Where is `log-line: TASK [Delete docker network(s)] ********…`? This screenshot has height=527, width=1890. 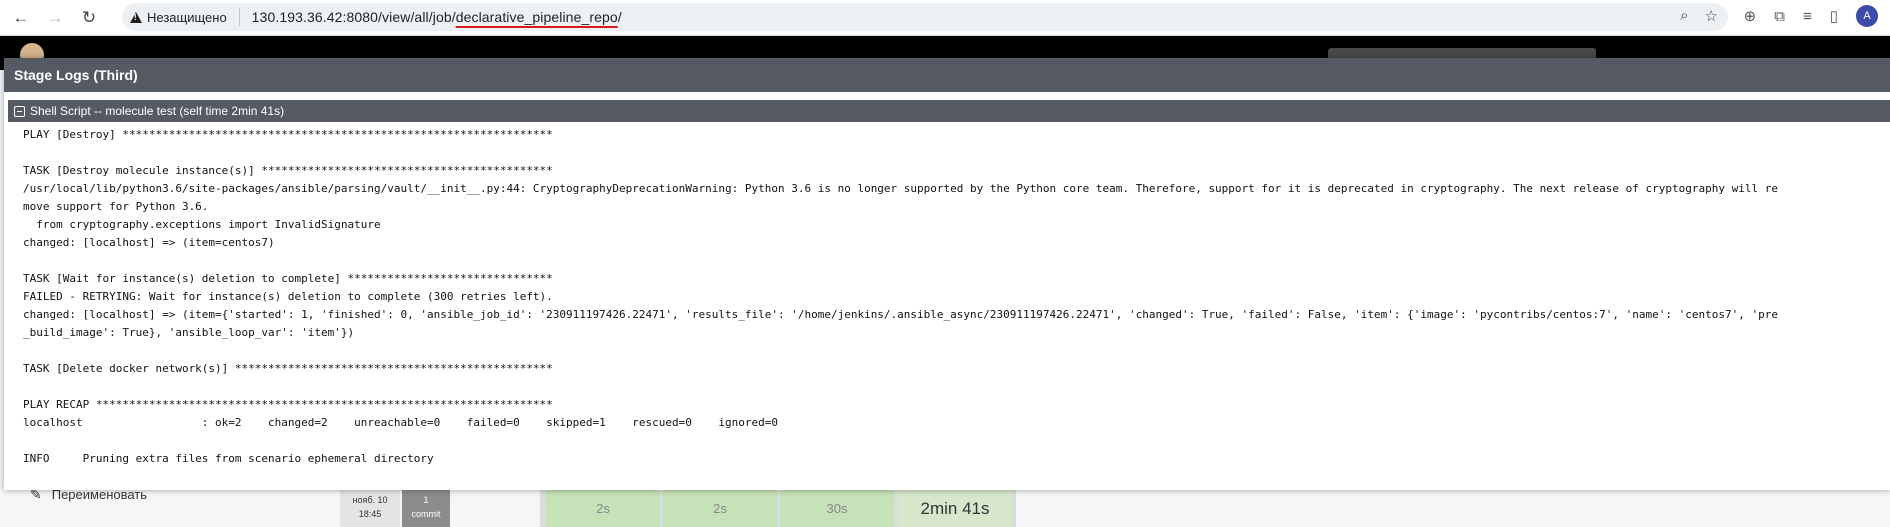 log-line: TASK [Delete docker network(s)] ********… is located at coordinates (288, 368).